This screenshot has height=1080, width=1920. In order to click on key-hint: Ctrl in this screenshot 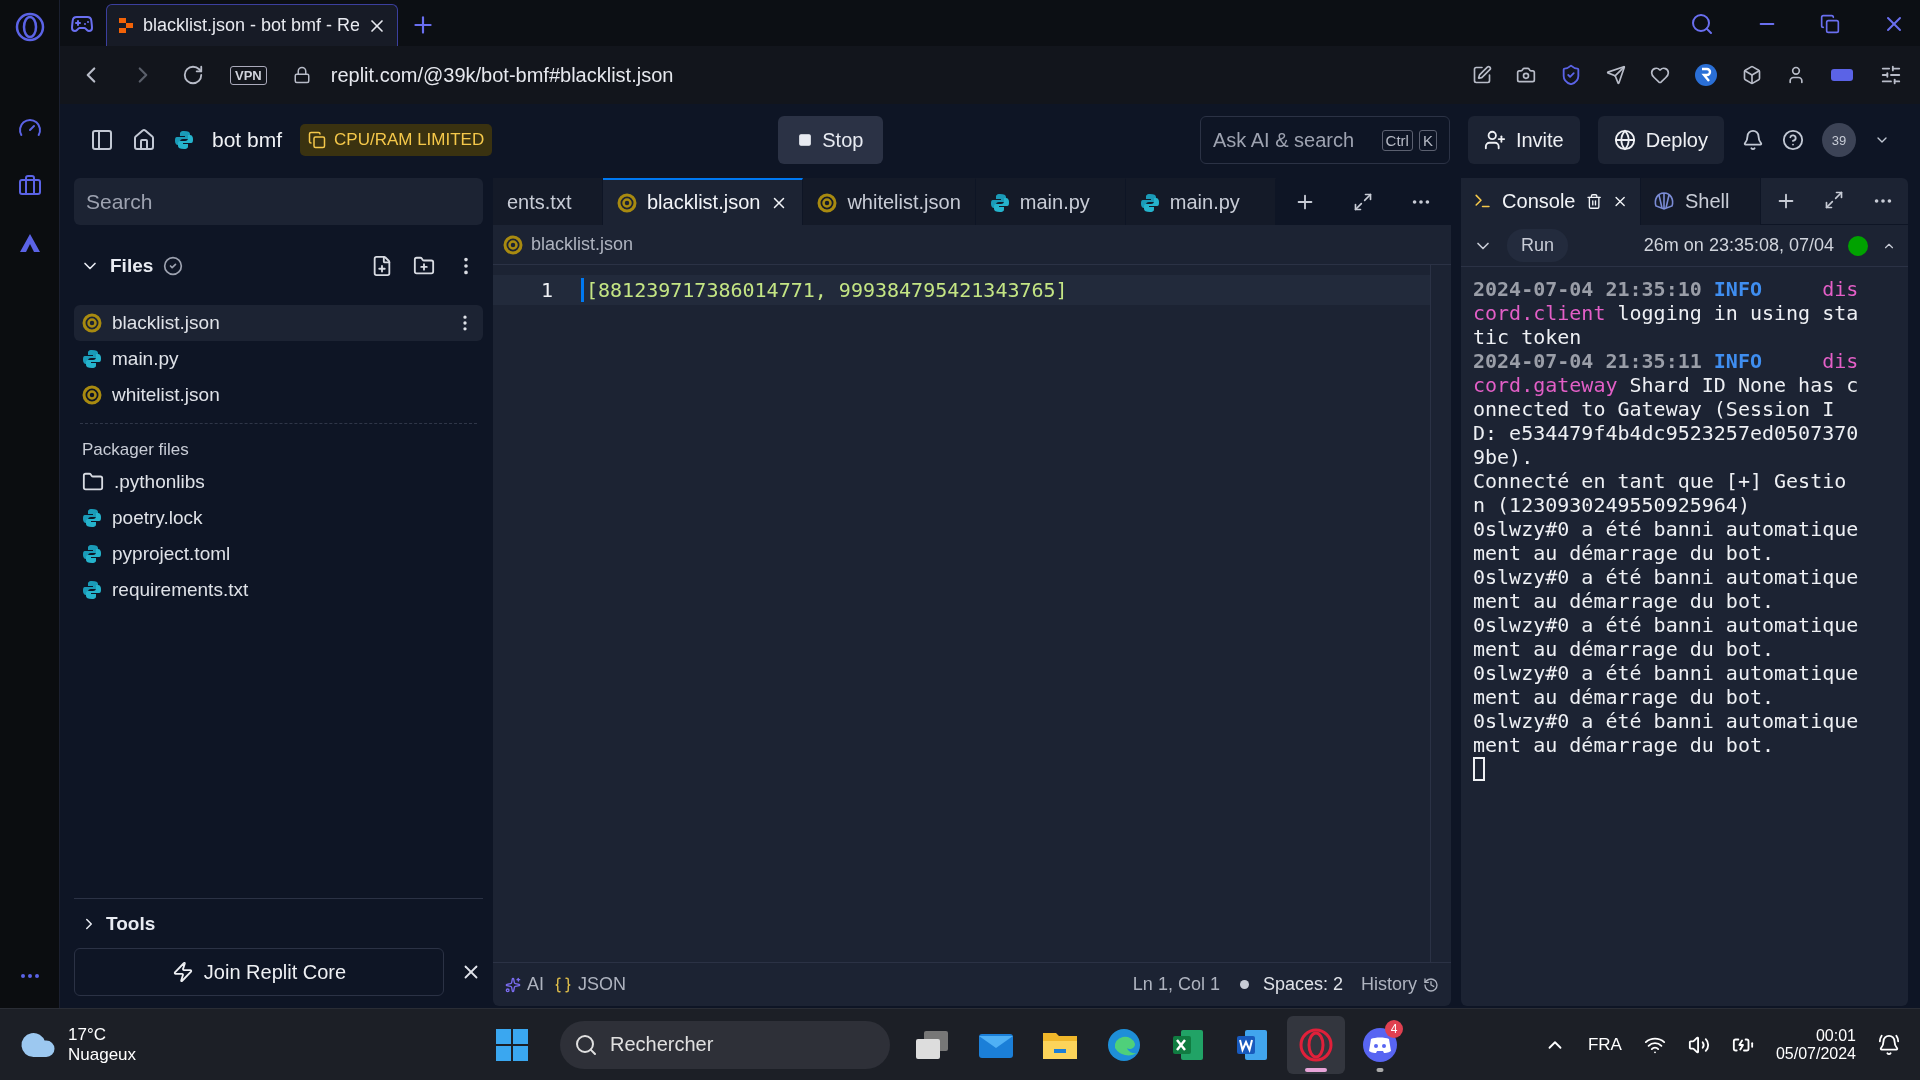, I will do `click(1397, 140)`.